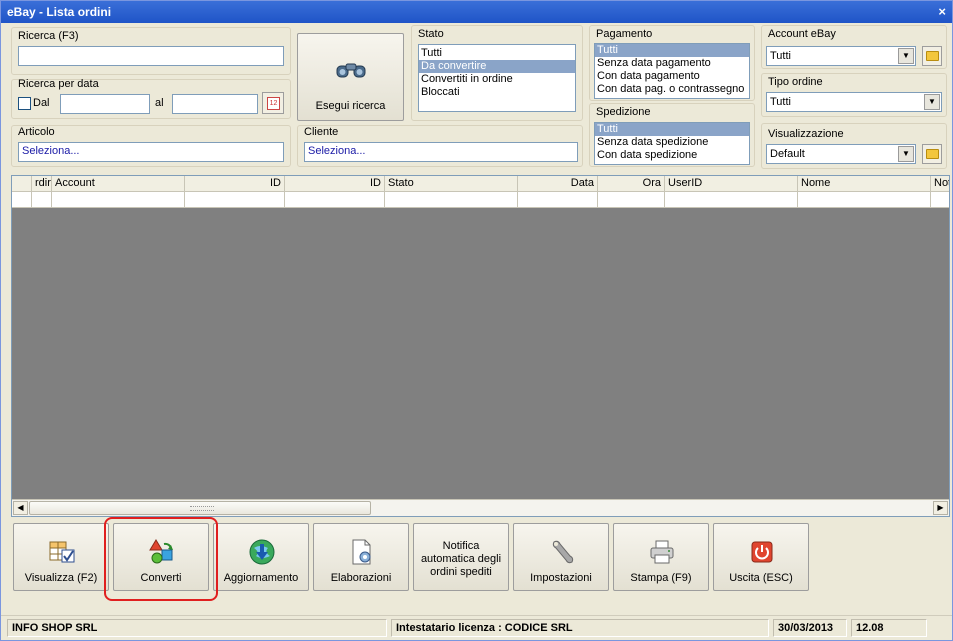 The width and height of the screenshot is (953, 641). What do you see at coordinates (61, 578) in the screenshot?
I see `visualizza-label: Visualizza (F2)` at bounding box center [61, 578].